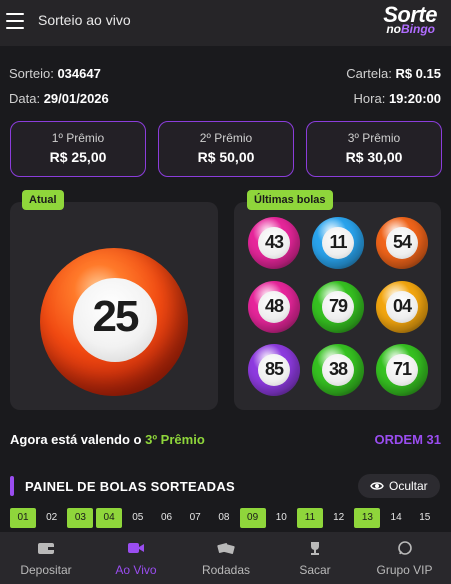  Describe the element at coordinates (414, 98) in the screenshot. I see `hora-value: 19:20:00` at that location.